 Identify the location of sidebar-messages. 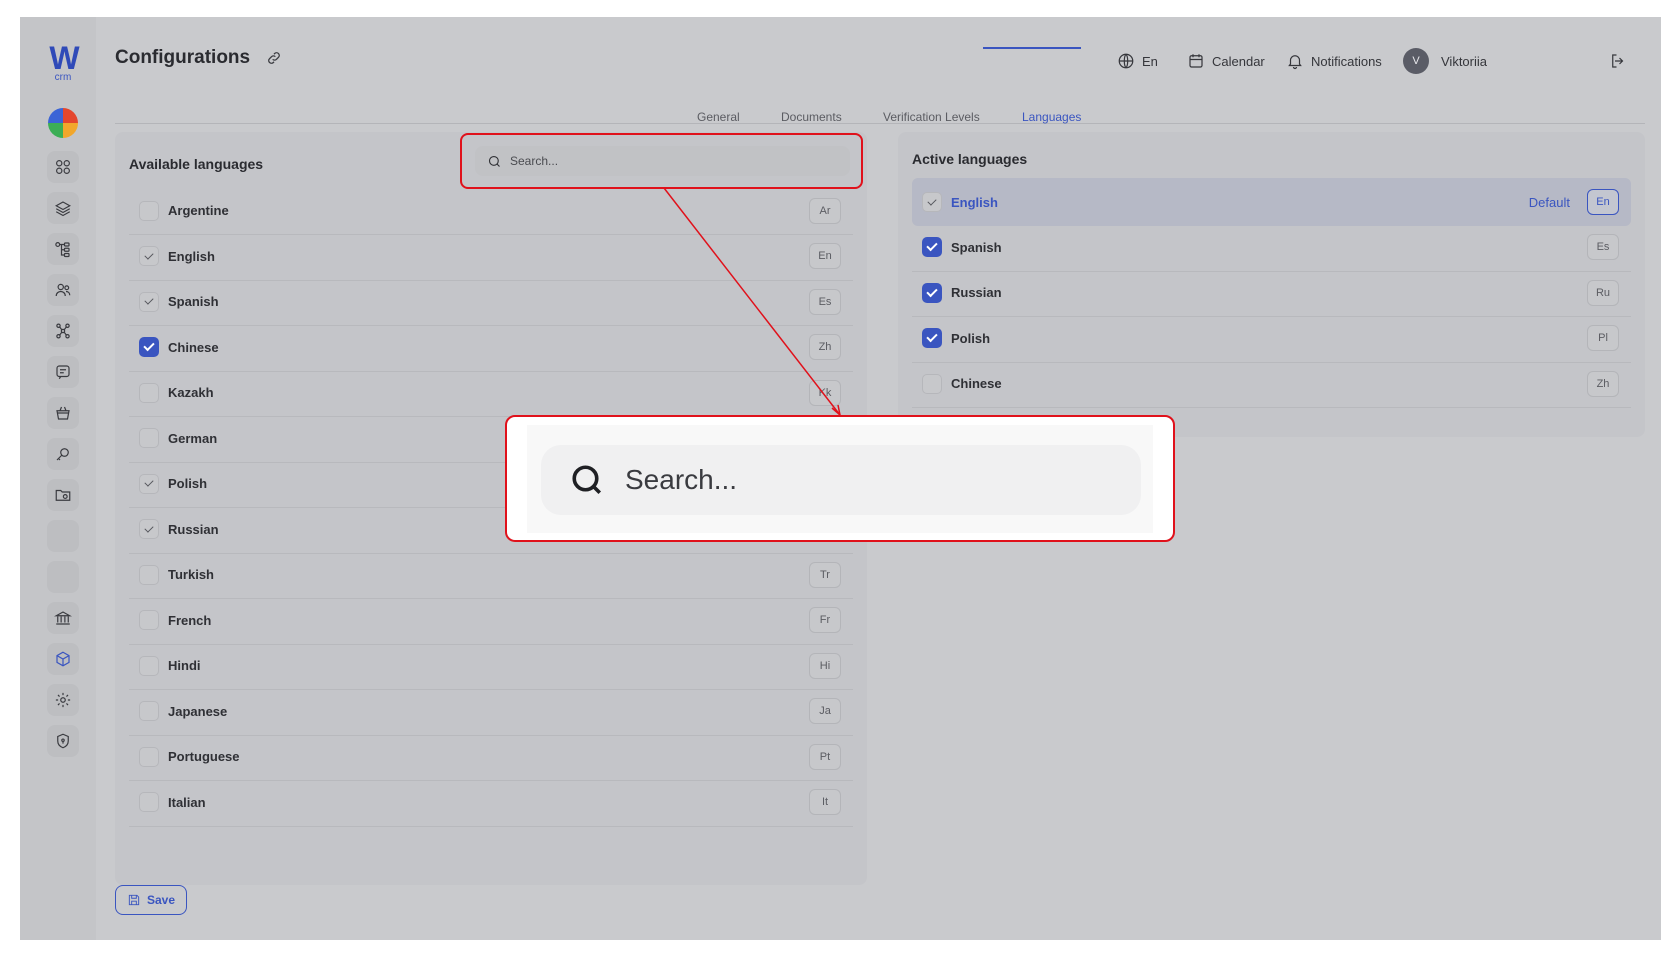
(63, 372).